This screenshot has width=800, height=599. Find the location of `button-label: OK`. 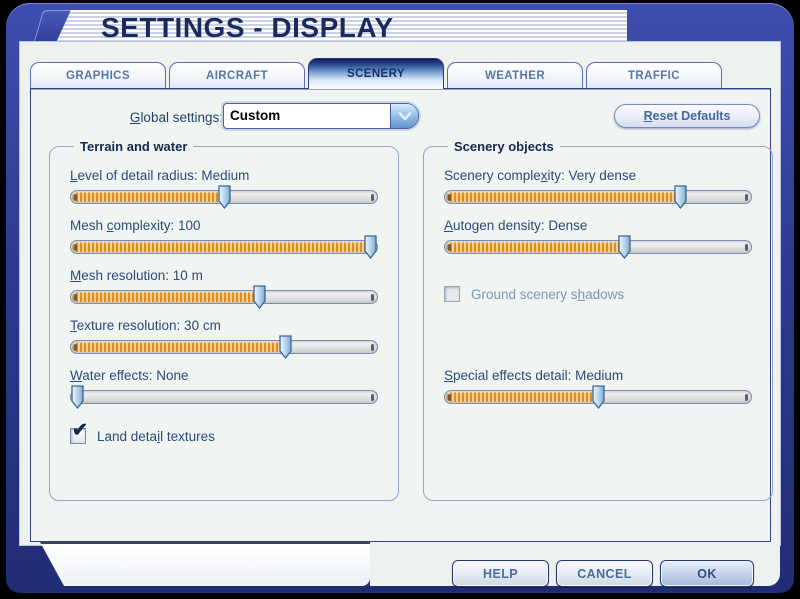

button-label: OK is located at coordinates (707, 573).